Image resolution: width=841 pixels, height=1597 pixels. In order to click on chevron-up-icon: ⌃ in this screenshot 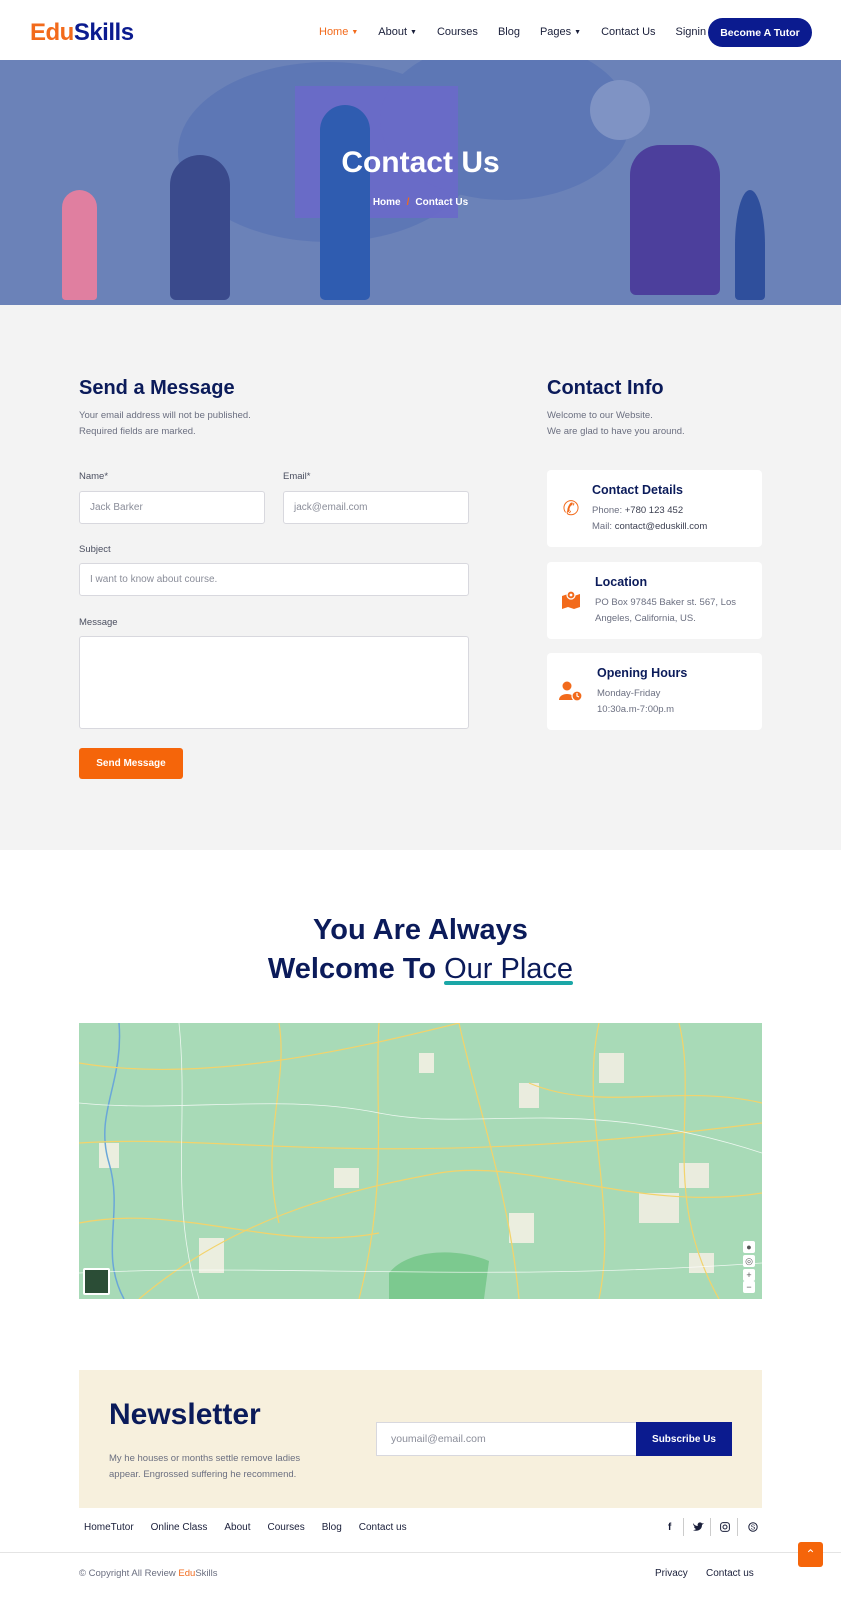, I will do `click(810, 1554)`.